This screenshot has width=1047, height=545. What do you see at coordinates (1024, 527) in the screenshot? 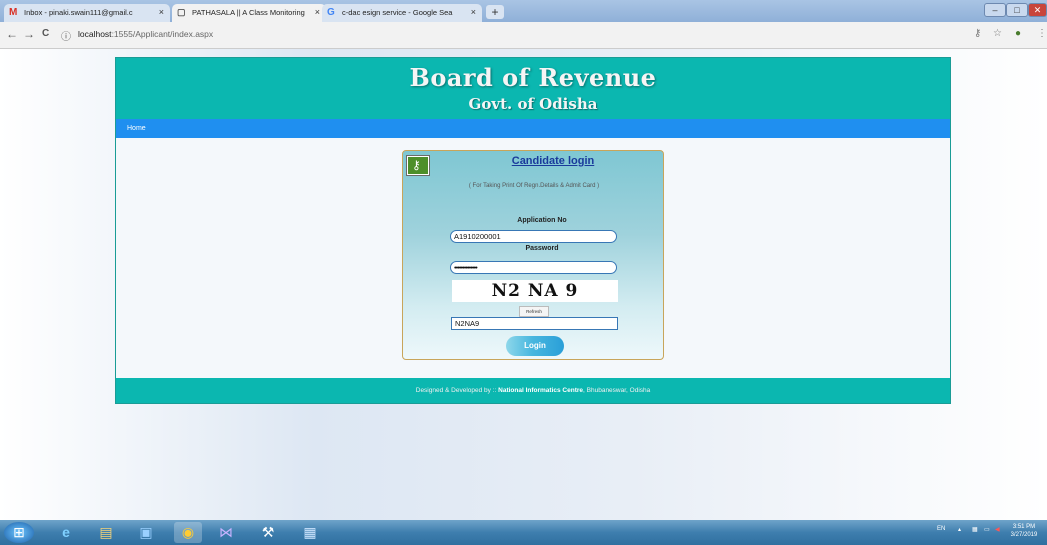
I see `clock-time: 3:51 PM` at bounding box center [1024, 527].